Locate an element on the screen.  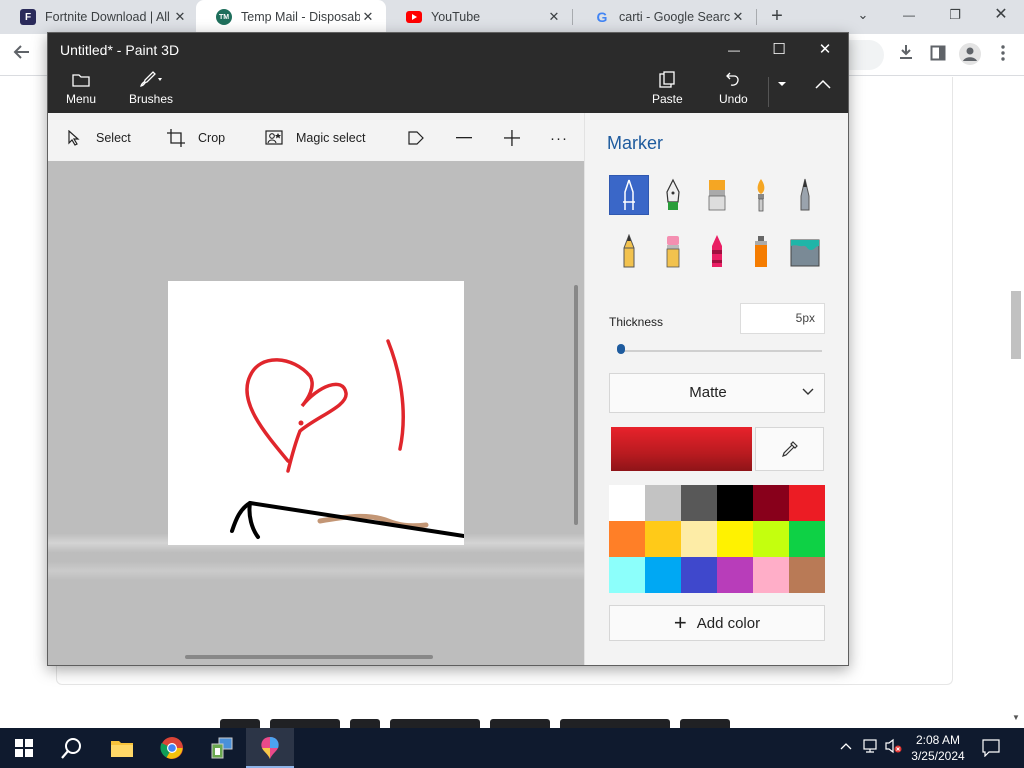
drawing-canvas is located at coordinates (317, 413).